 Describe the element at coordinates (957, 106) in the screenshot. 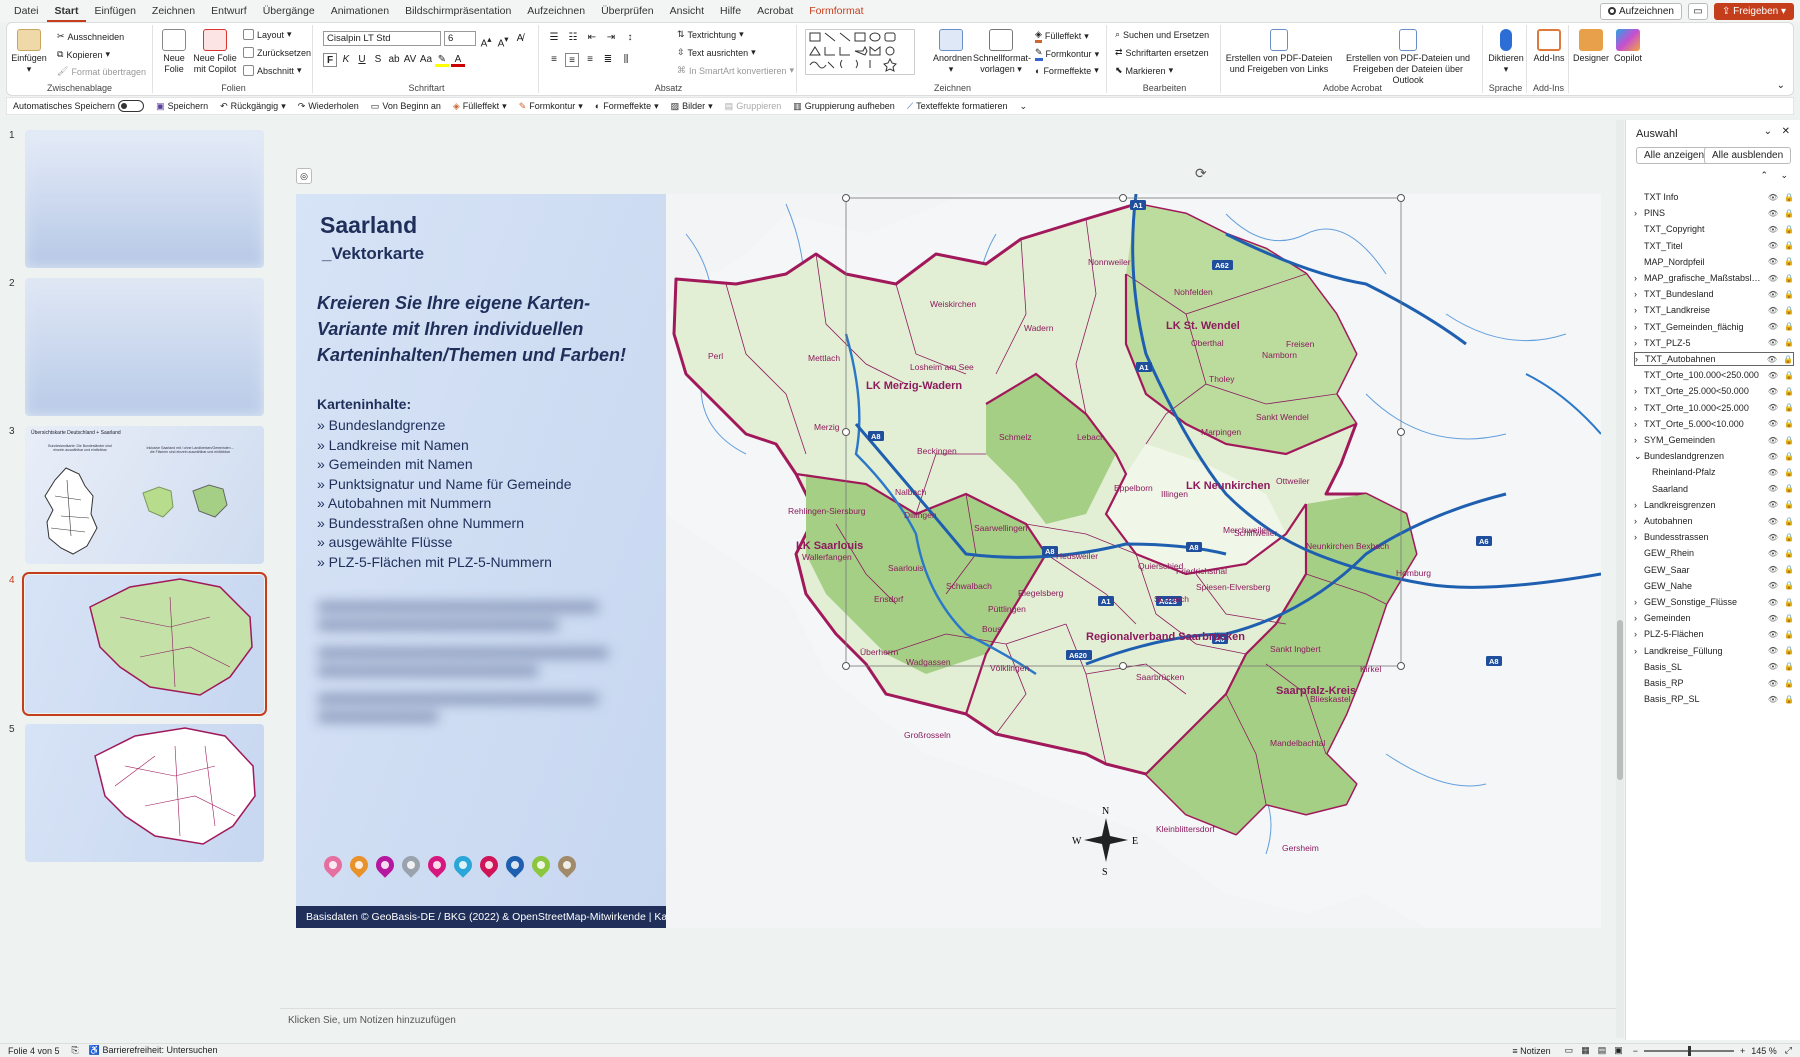

I see `qat-text-effects-button: ⟋ Texteffekte formatieren` at that location.